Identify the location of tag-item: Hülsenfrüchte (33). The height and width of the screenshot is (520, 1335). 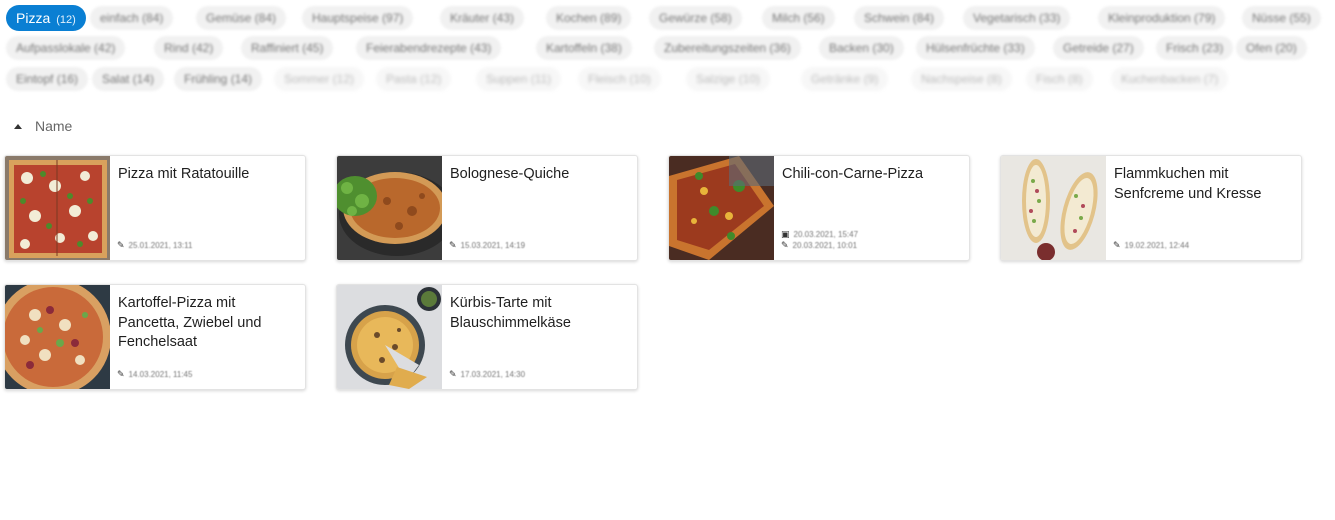
(975, 48).